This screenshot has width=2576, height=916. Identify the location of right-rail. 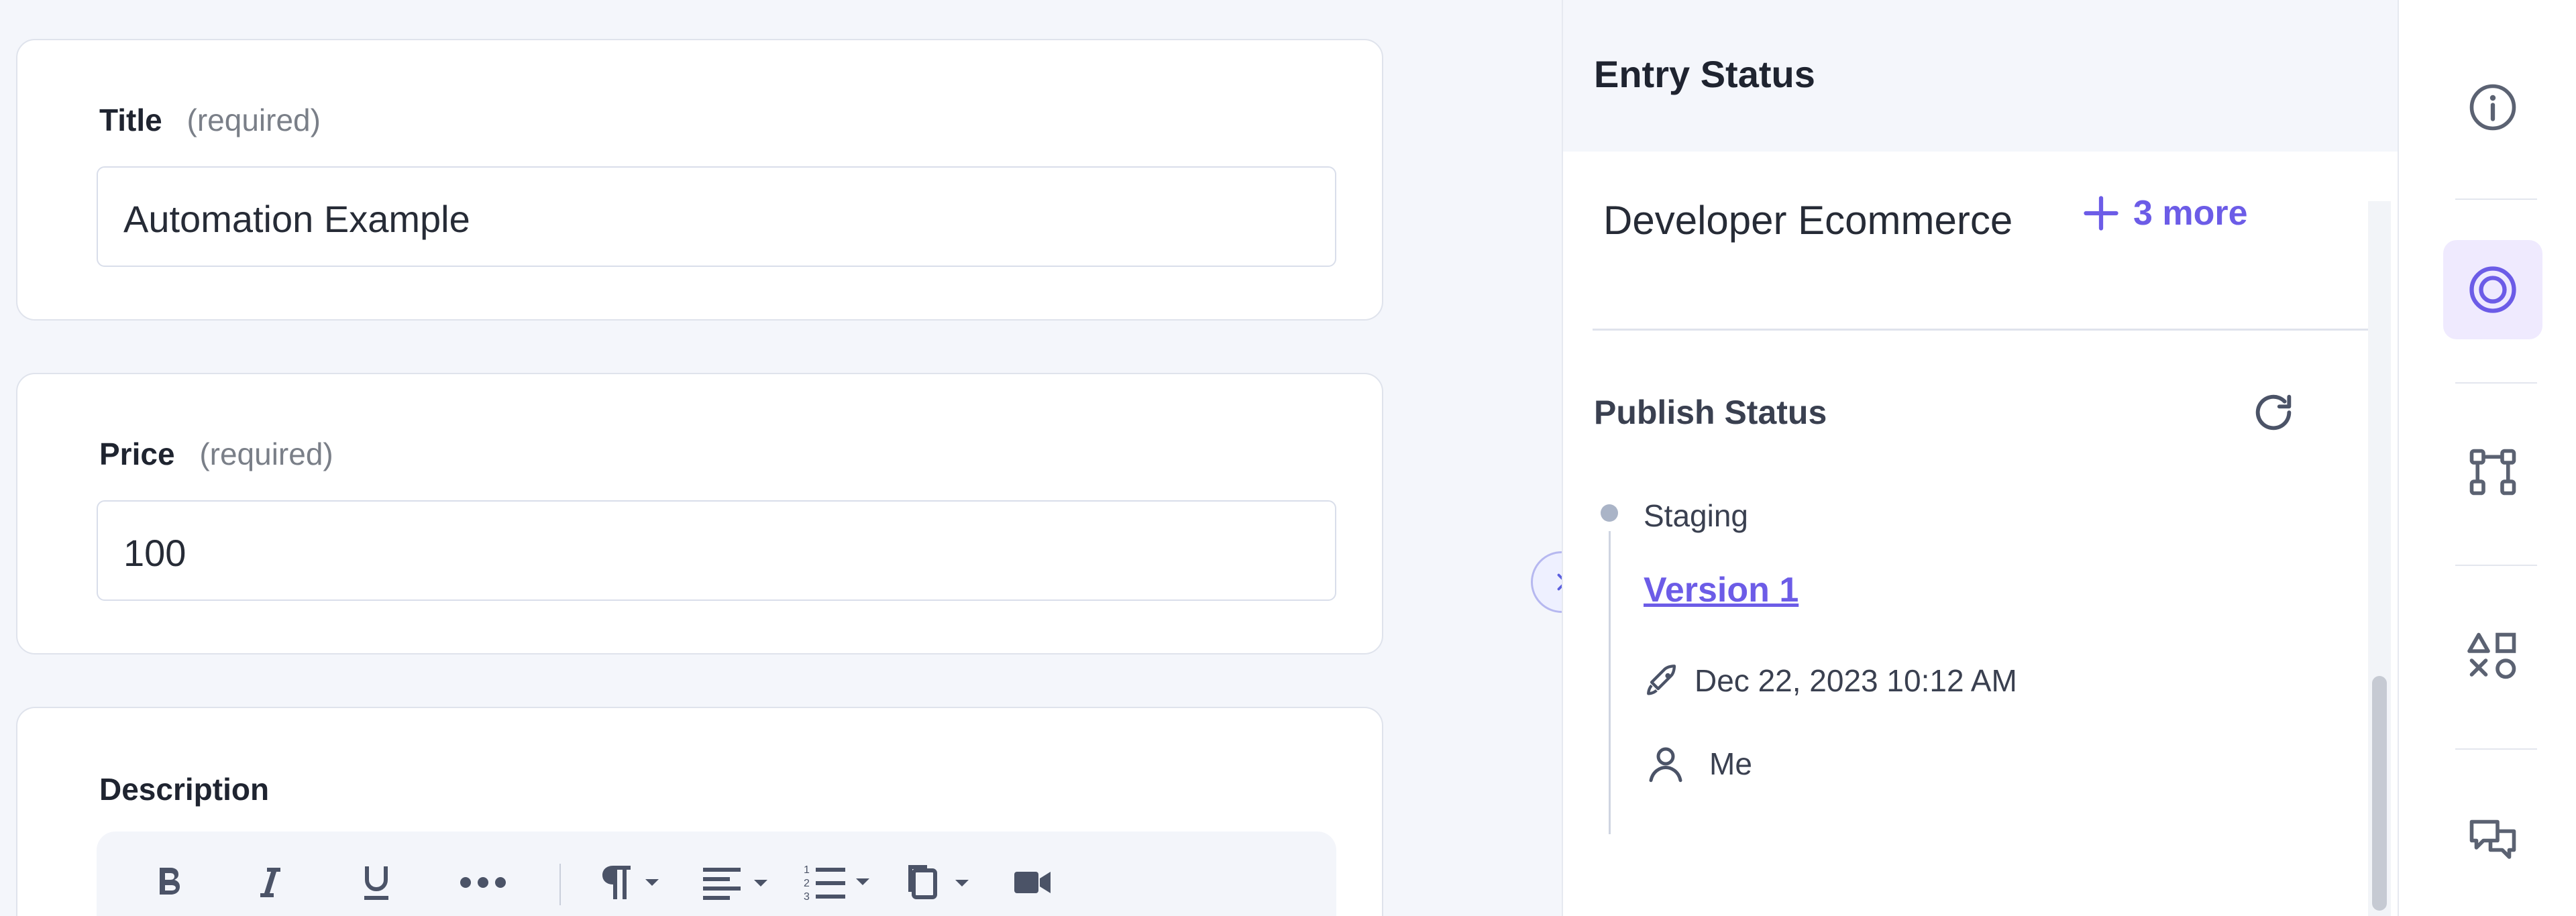
(2487, 458).